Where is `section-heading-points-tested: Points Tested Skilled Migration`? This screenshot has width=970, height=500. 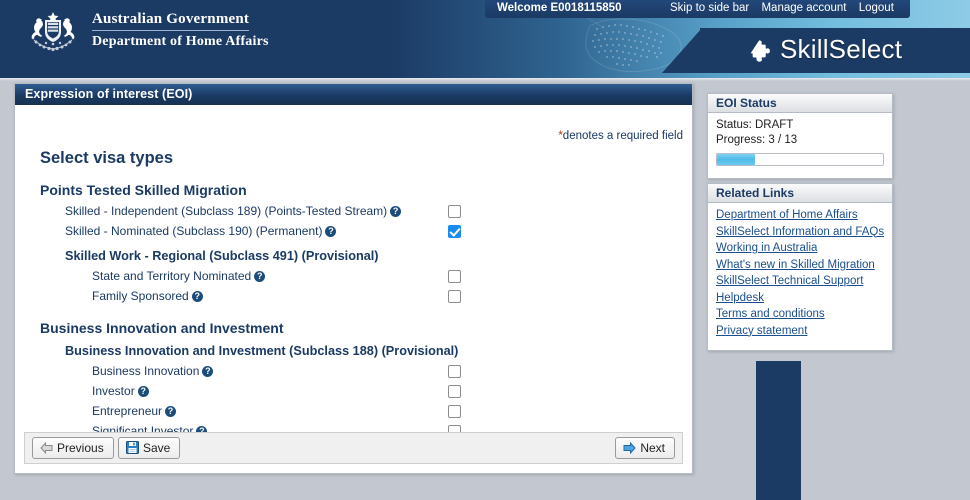
section-heading-points-tested: Points Tested Skilled Migration is located at coordinates (143, 190).